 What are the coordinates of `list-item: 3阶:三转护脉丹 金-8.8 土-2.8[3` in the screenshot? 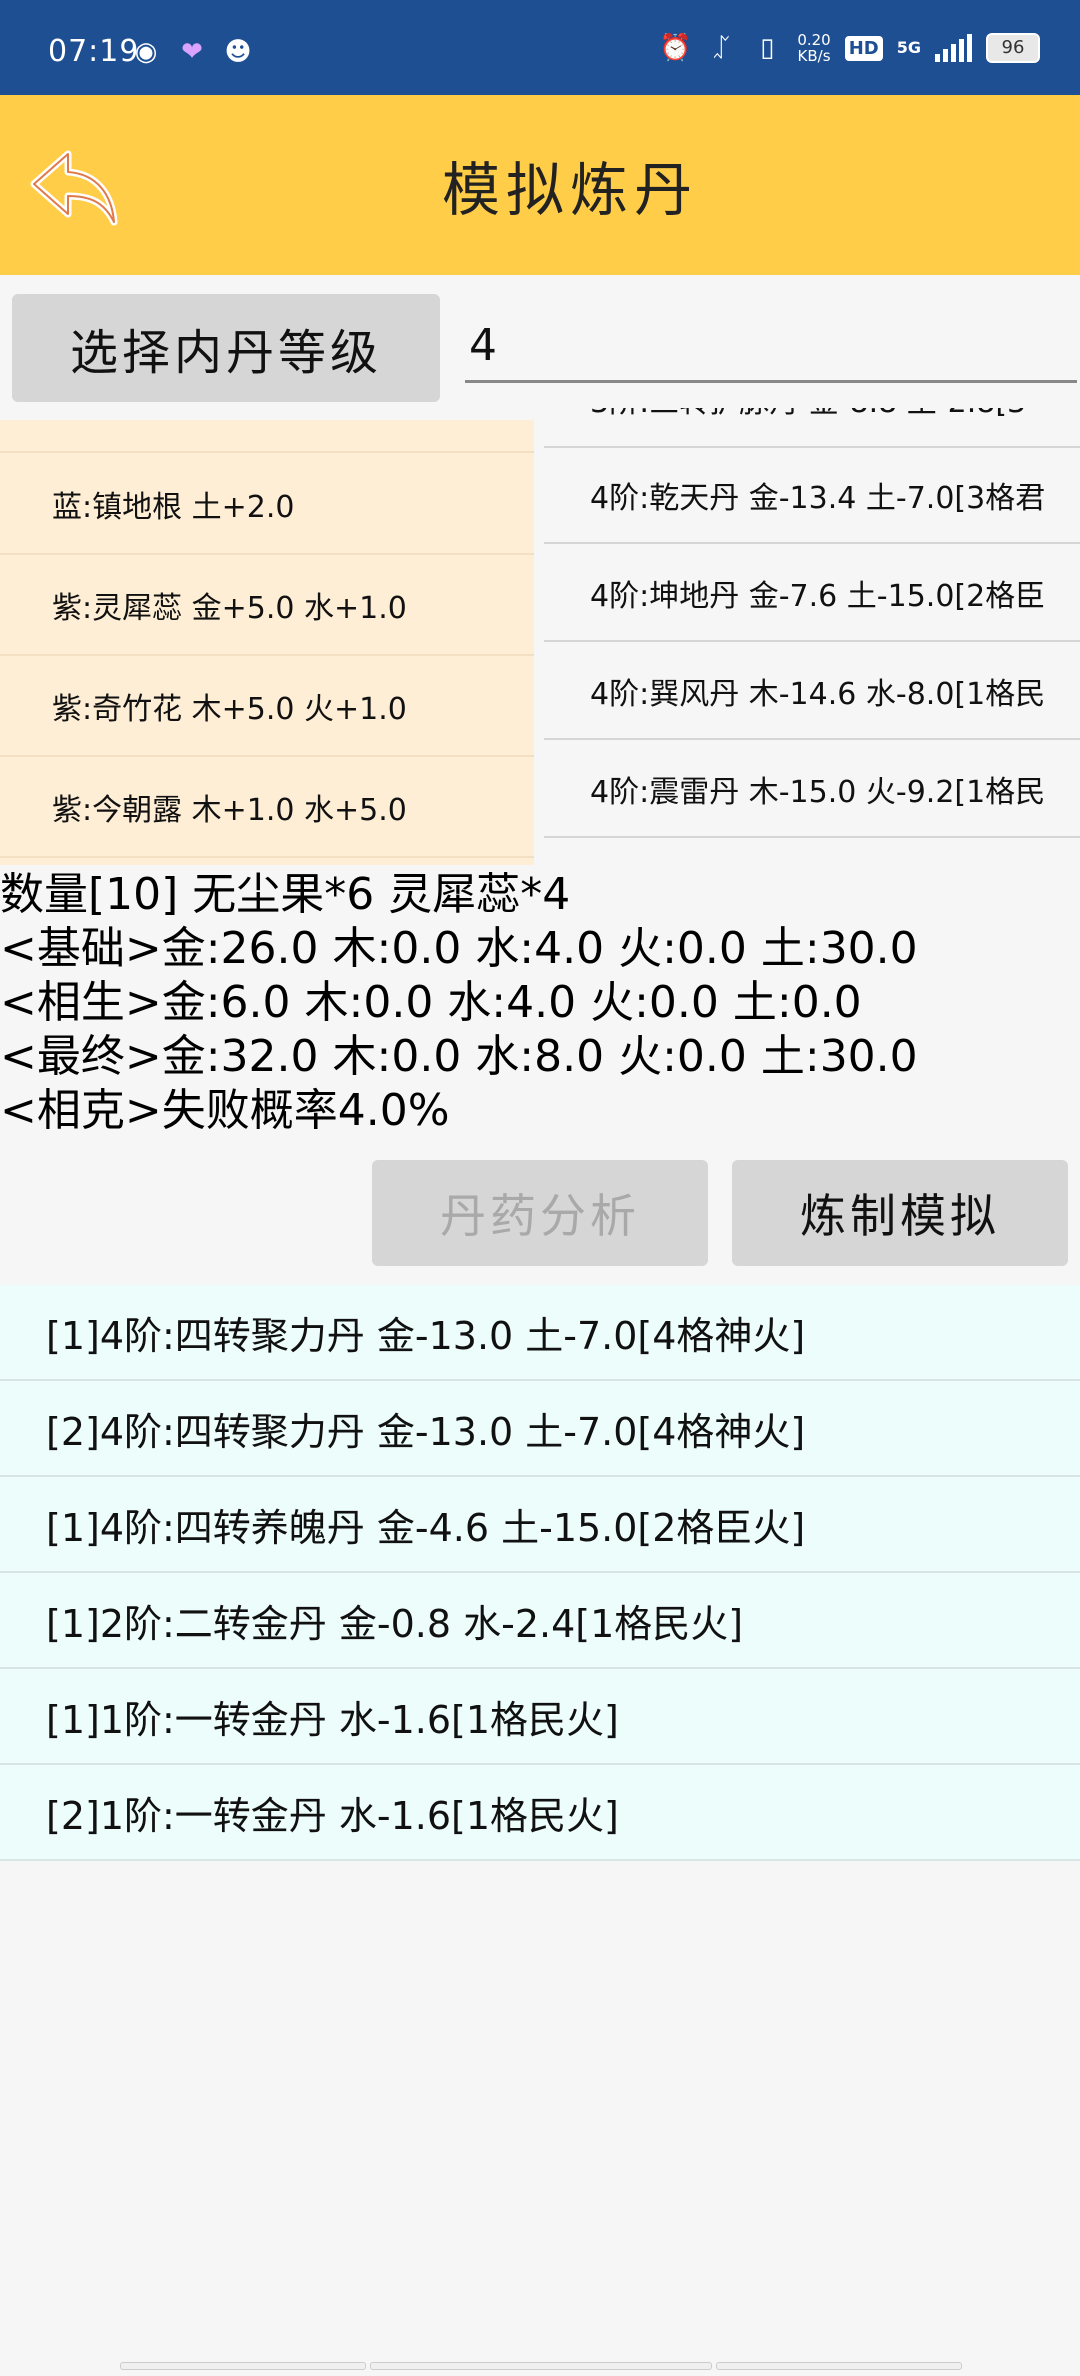 It's located at (812, 428).